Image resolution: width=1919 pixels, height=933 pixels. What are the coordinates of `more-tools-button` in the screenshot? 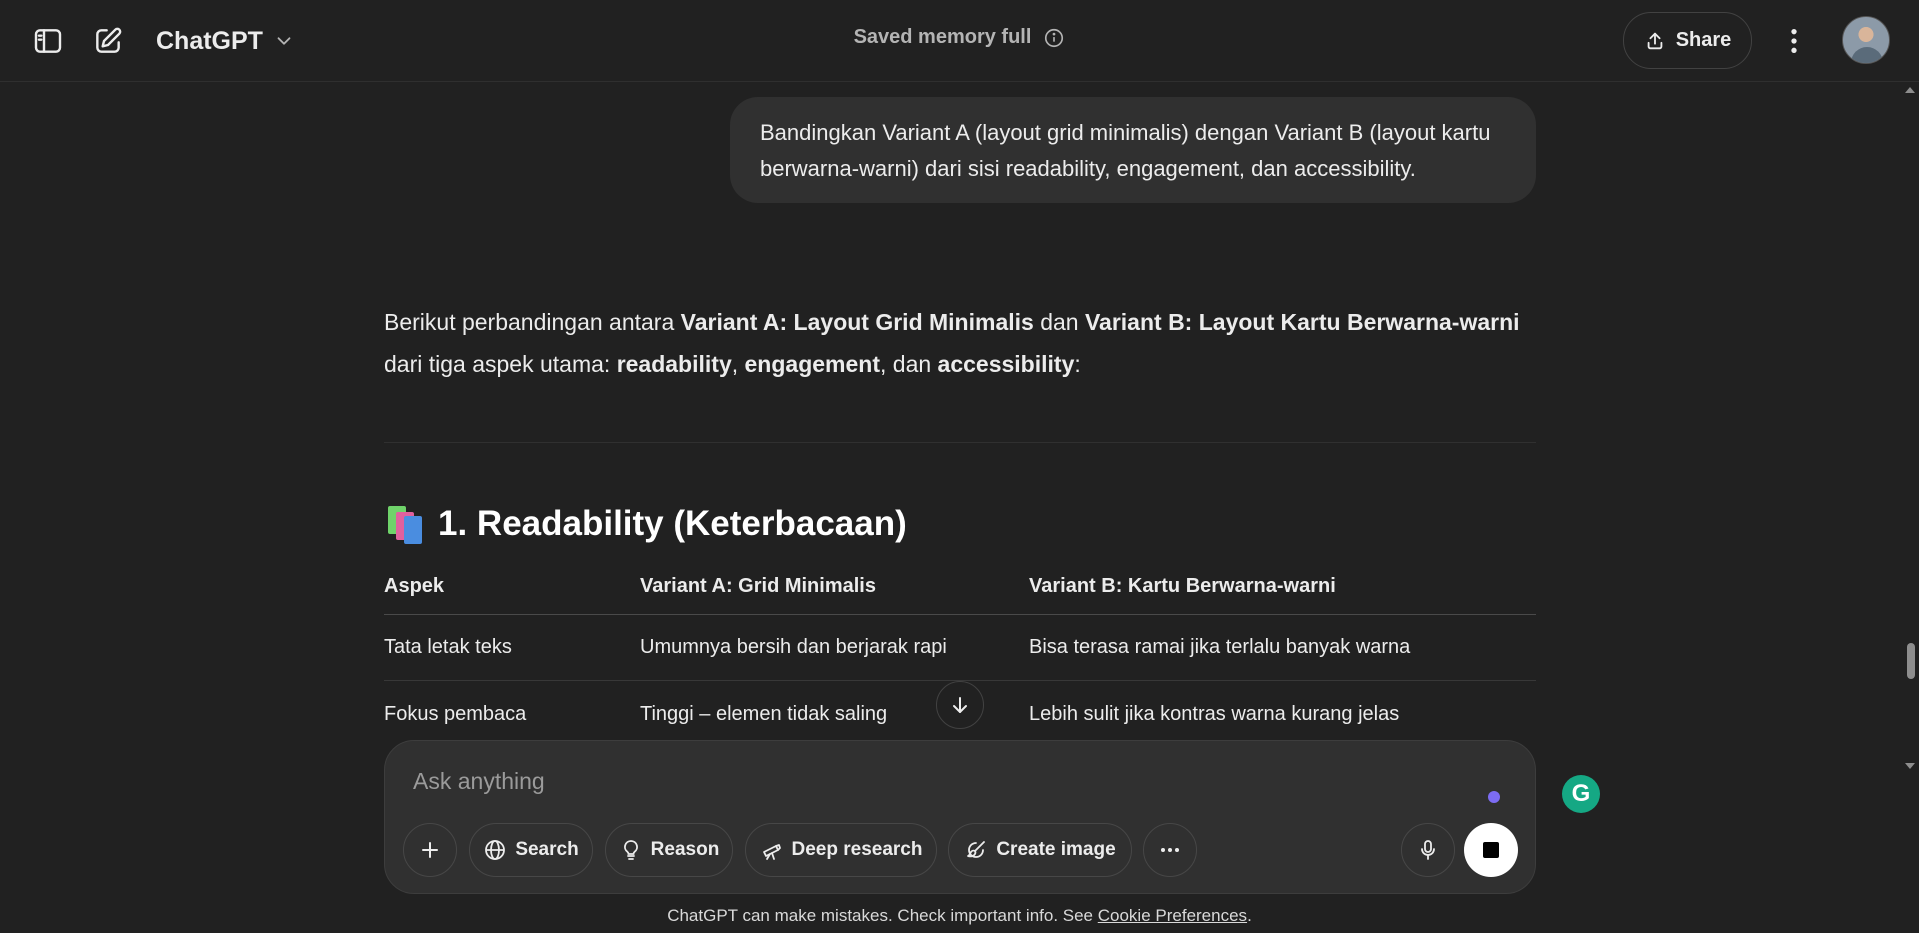 It's located at (1170, 850).